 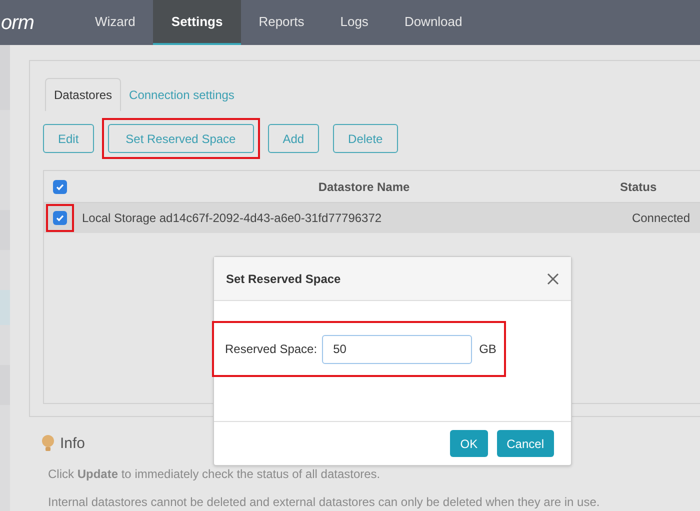 What do you see at coordinates (73, 444) in the screenshot?
I see `info-title: Info` at bounding box center [73, 444].